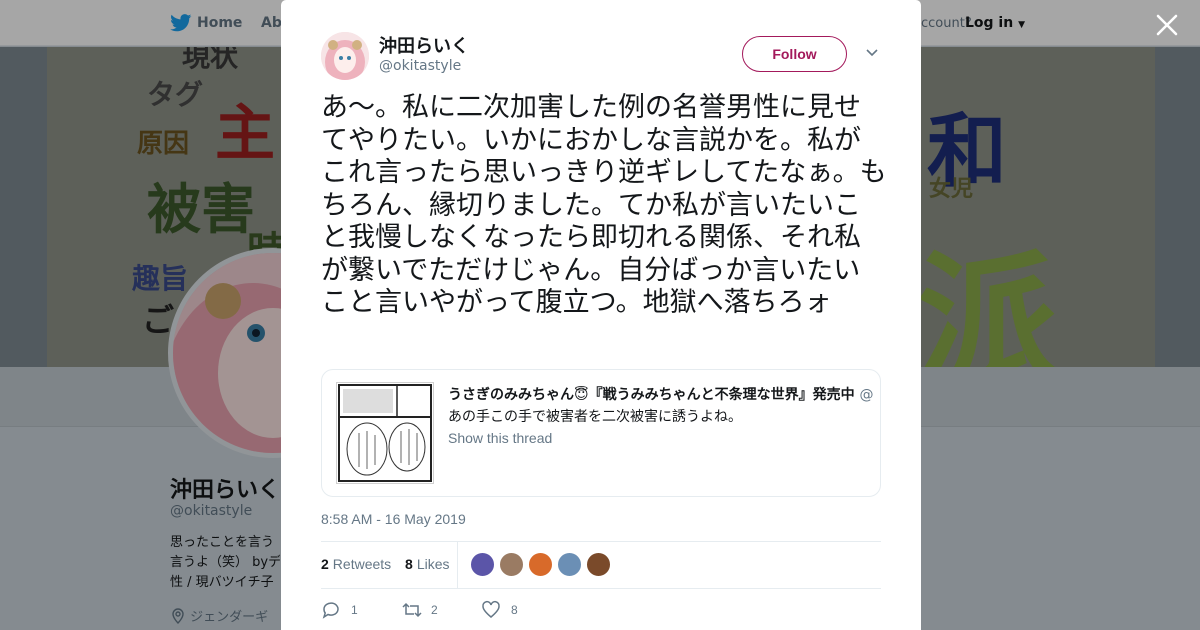 This screenshot has height=630, width=1200. Describe the element at coordinates (325, 564) in the screenshot. I see `retweets-count: 2` at that location.